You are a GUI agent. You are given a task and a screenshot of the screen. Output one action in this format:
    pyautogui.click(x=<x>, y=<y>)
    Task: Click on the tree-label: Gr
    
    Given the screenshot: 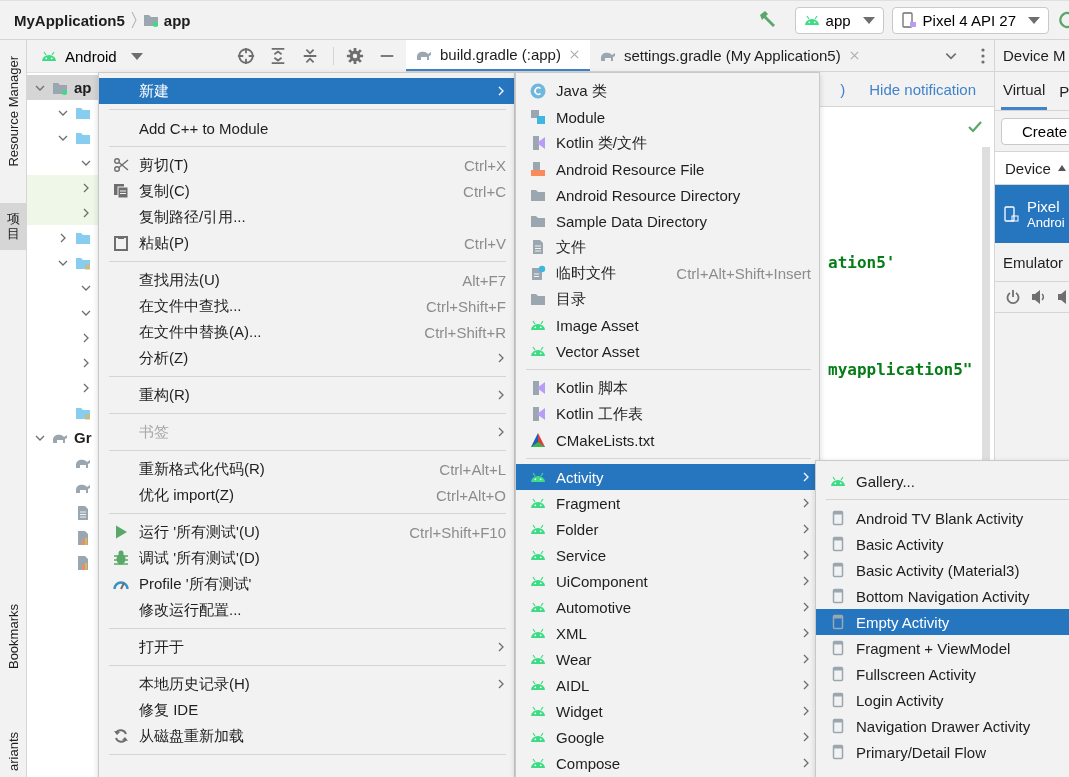 What is the action you would take?
    pyautogui.click(x=83, y=437)
    